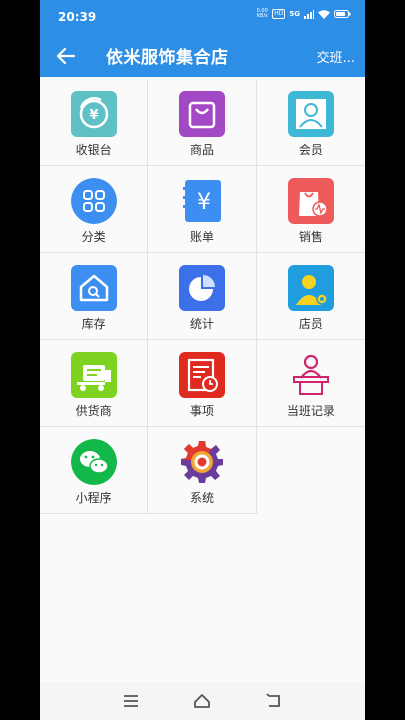  Describe the element at coordinates (310, 288) in the screenshot. I see `clerk-icon` at that location.